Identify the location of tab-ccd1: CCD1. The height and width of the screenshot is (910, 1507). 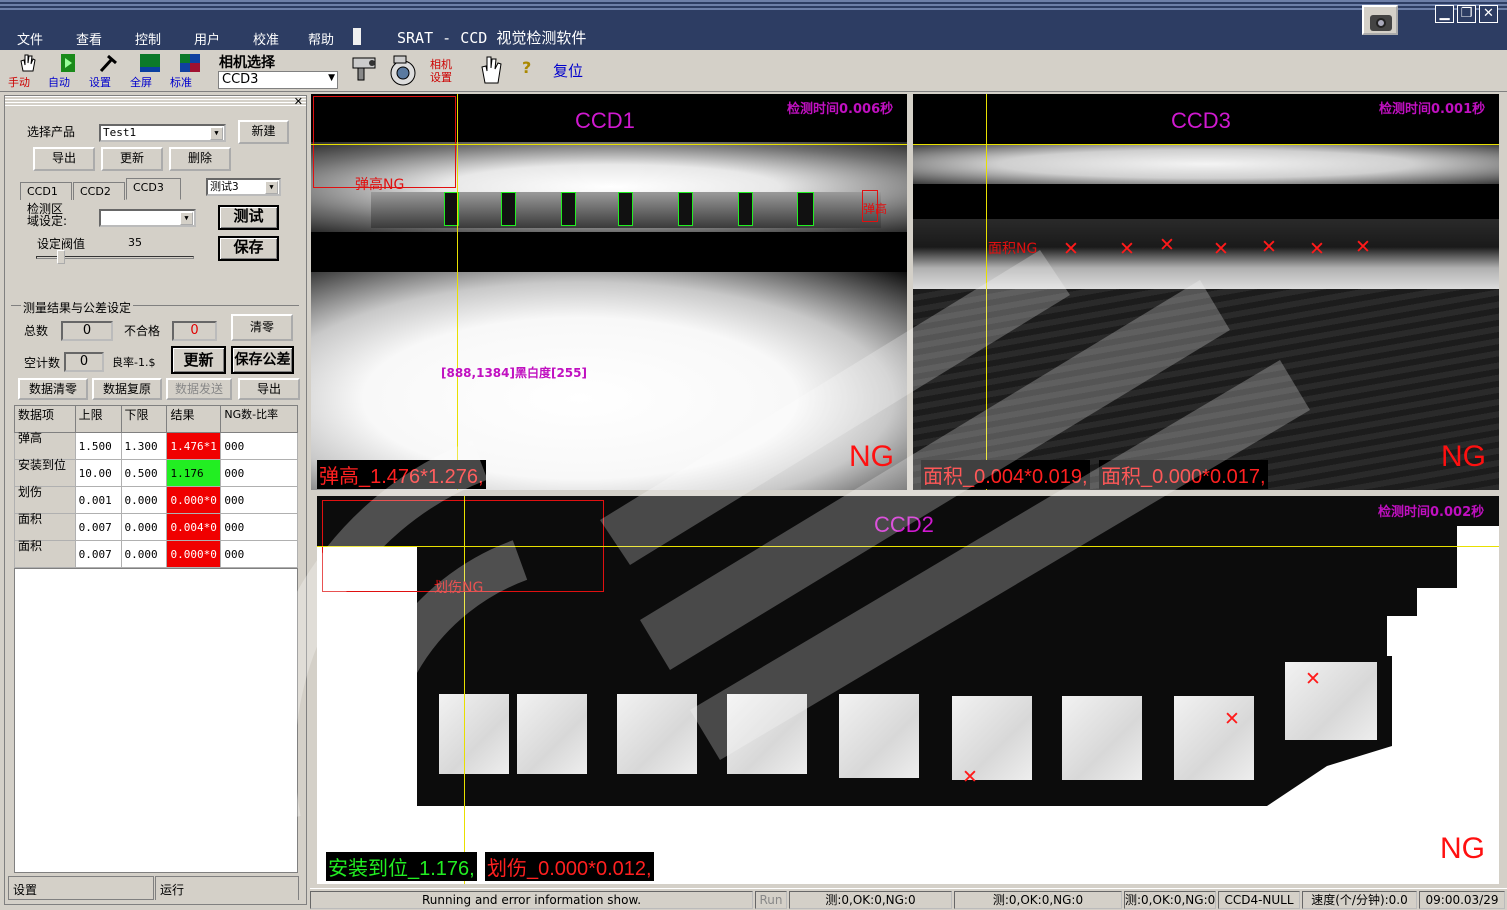
(46, 191).